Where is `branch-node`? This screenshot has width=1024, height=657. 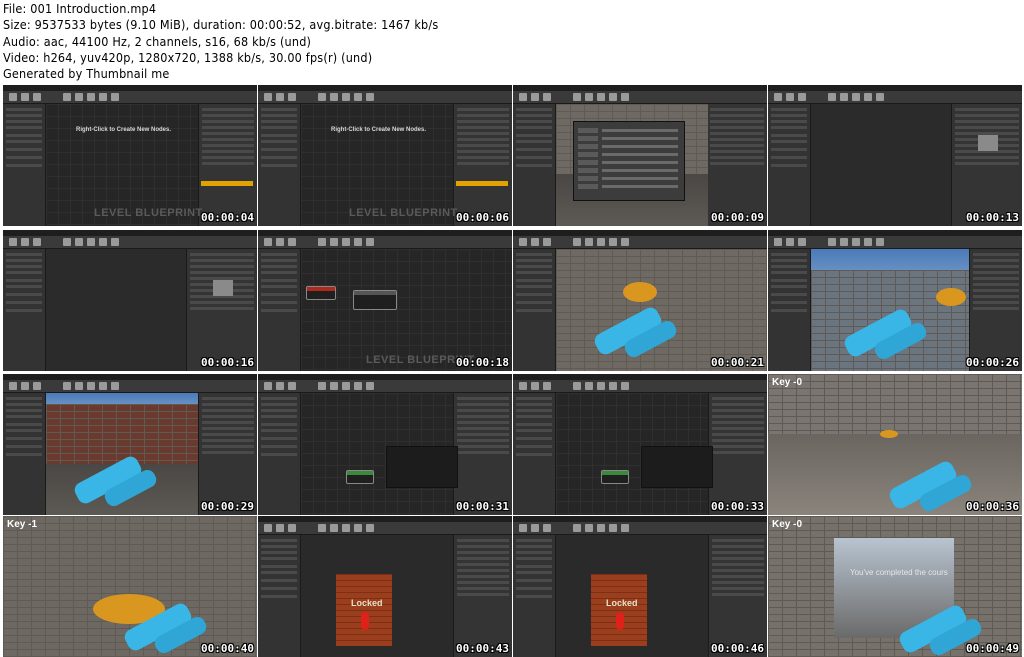 branch-node is located at coordinates (375, 300).